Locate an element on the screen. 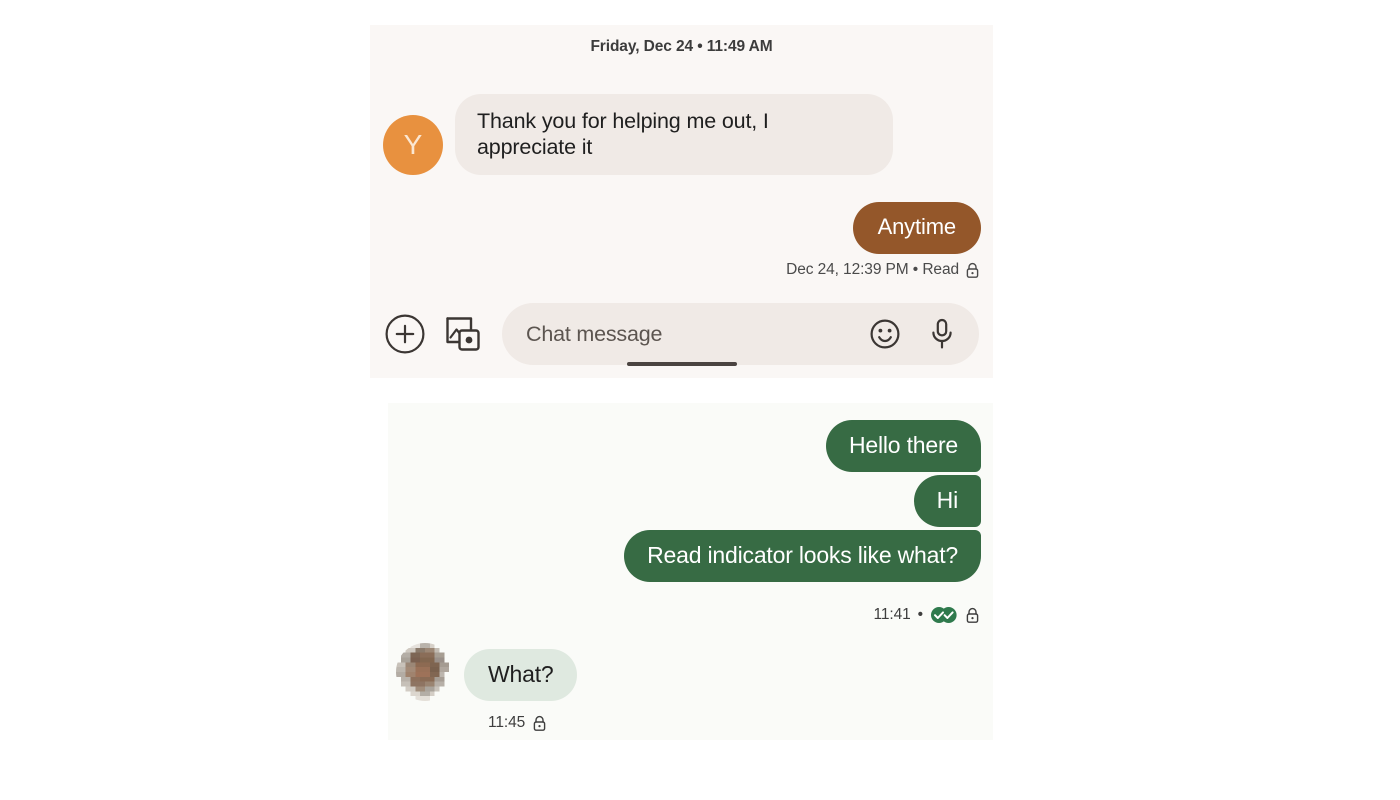 Image resolution: width=1400 pixels, height=800 pixels. message-status-time: 11:41 is located at coordinates (892, 614).